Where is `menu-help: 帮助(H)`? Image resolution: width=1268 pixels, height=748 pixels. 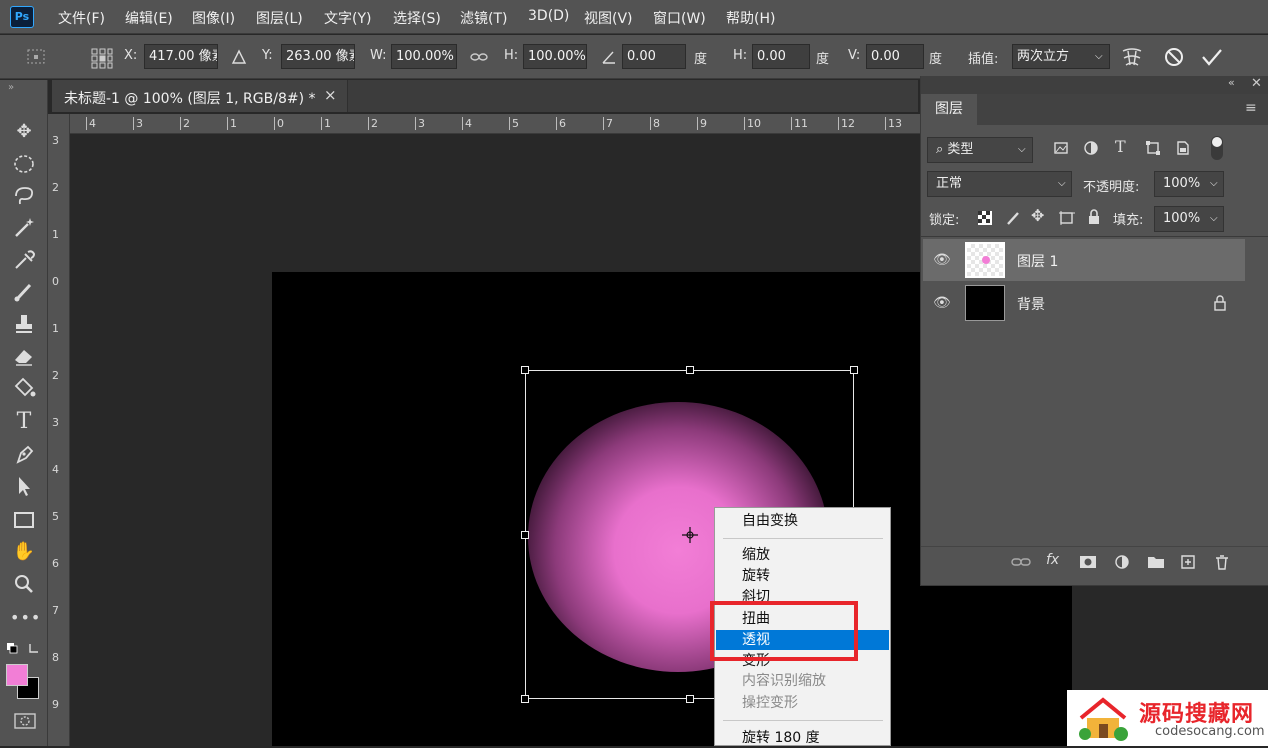
menu-help: 帮助(H) is located at coordinates (750, 18).